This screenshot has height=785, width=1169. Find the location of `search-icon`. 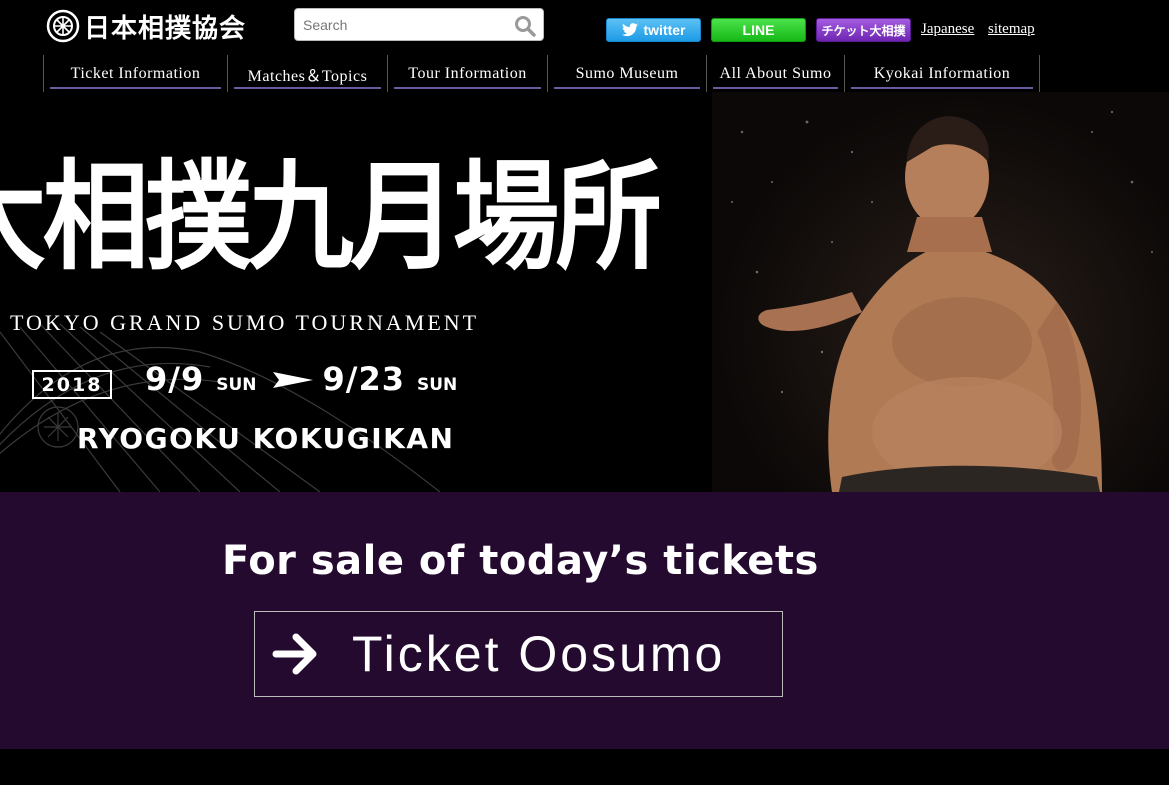

search-icon is located at coordinates (525, 26).